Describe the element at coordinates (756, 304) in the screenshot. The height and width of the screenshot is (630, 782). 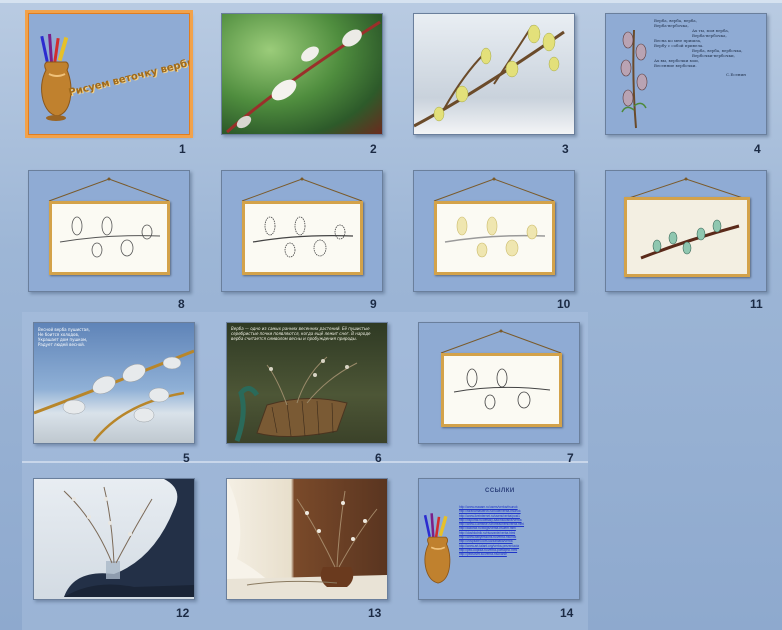
I see `slide-number-11: 11` at that location.